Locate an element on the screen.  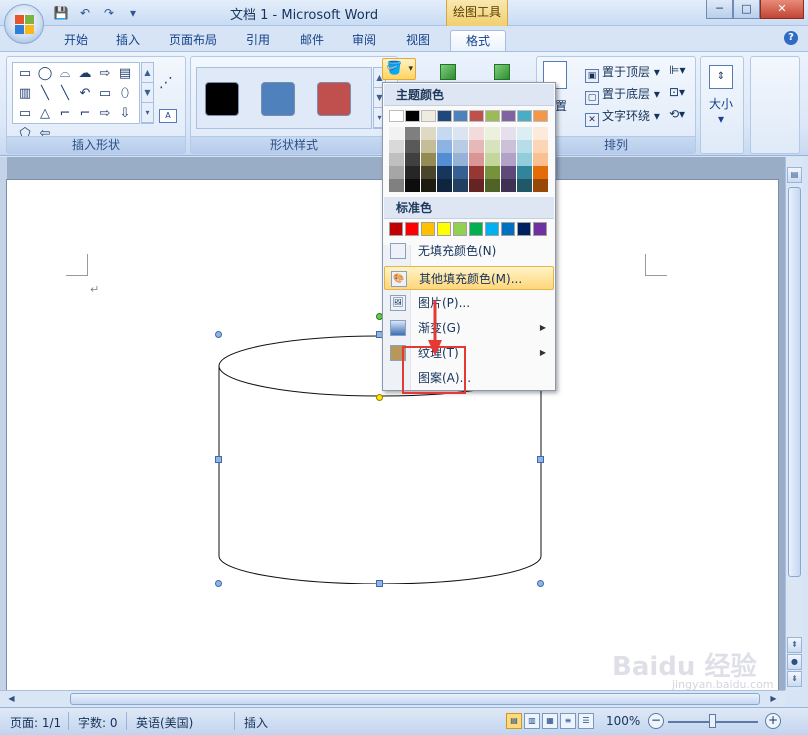
shape-gallery-item: ☁ is located at coordinates (85, 74).